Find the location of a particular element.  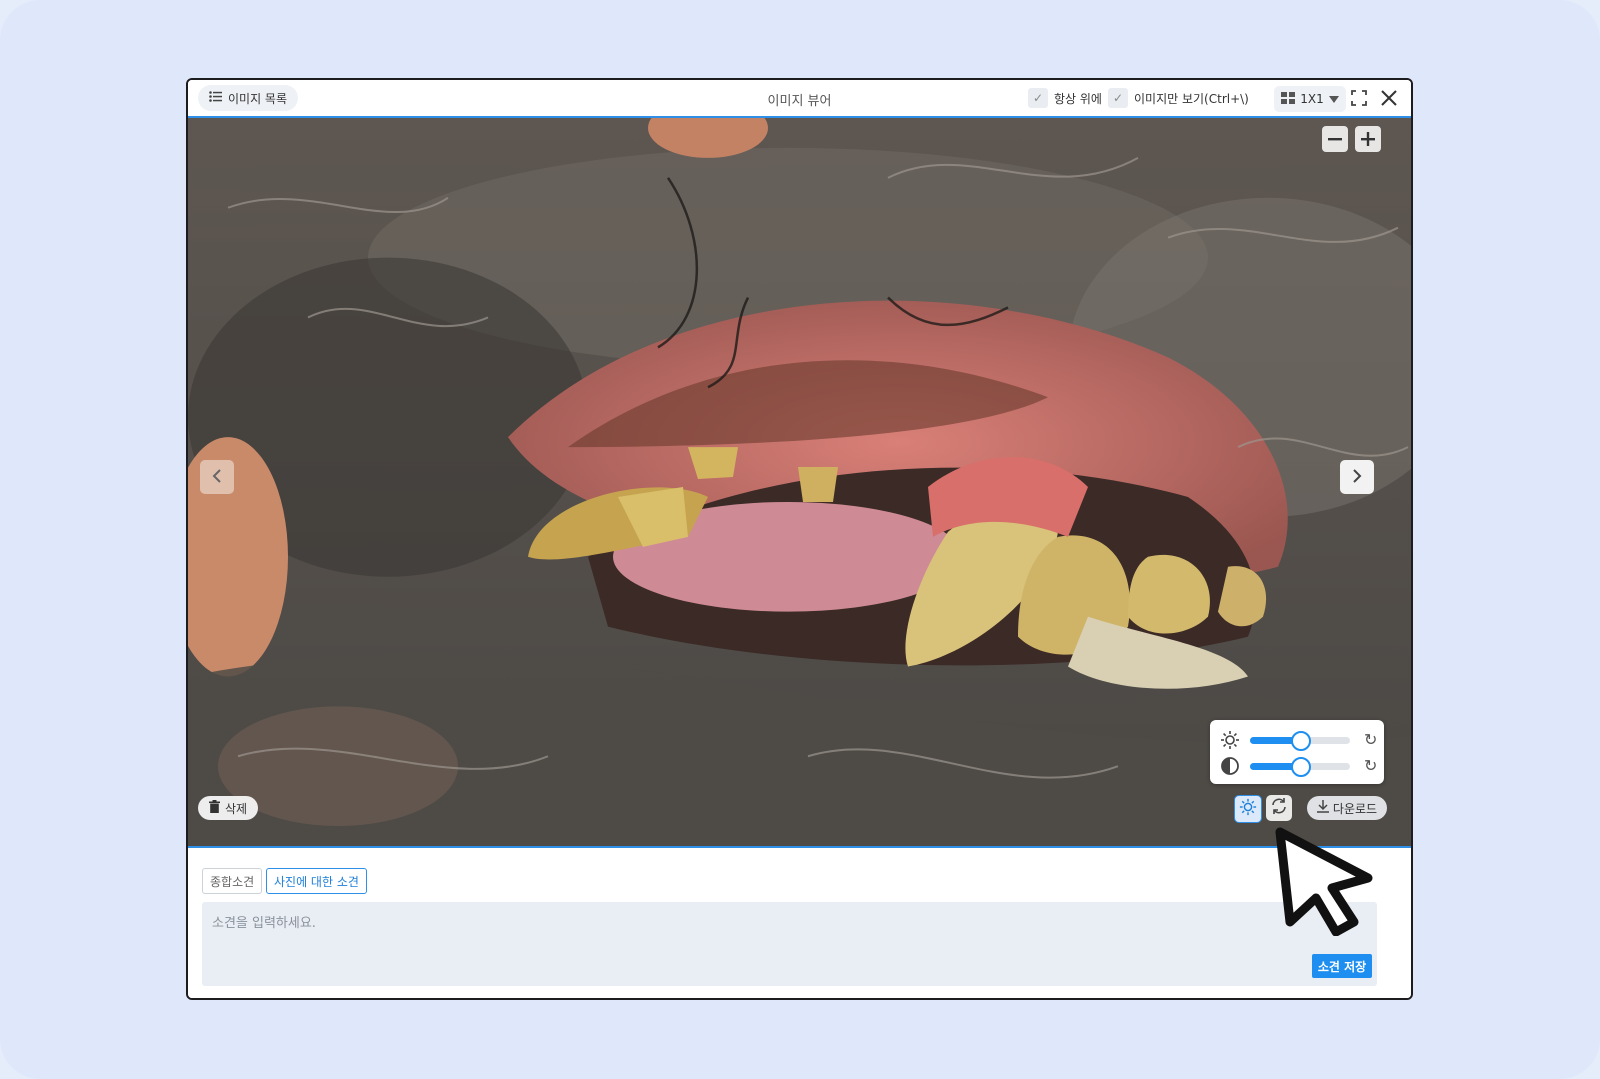

chevron-left-icon is located at coordinates (217, 477).